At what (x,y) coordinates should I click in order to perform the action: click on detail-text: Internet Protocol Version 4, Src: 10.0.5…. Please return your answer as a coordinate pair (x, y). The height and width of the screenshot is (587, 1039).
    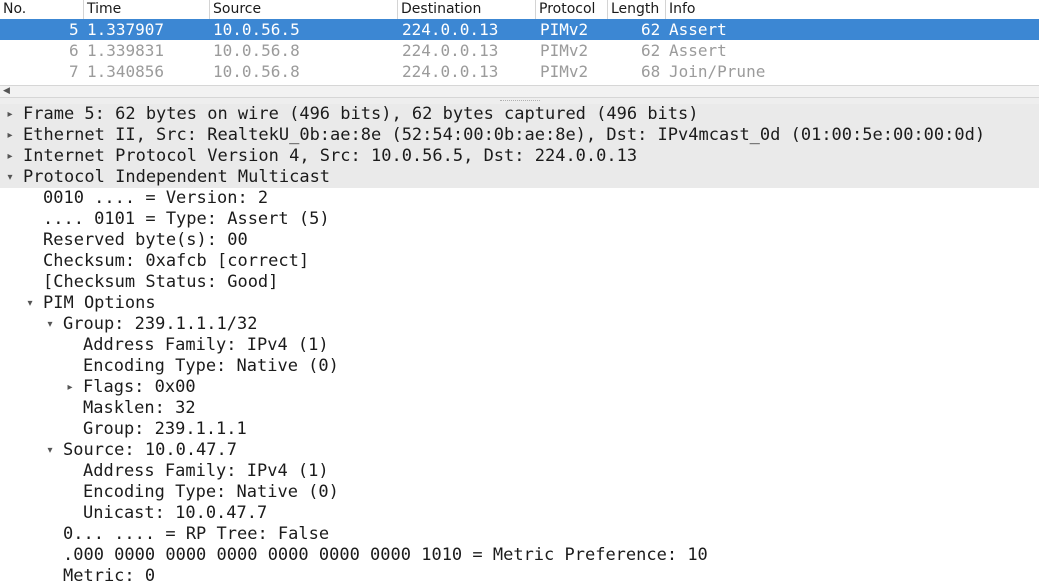
    Looking at the image, I should click on (330, 156).